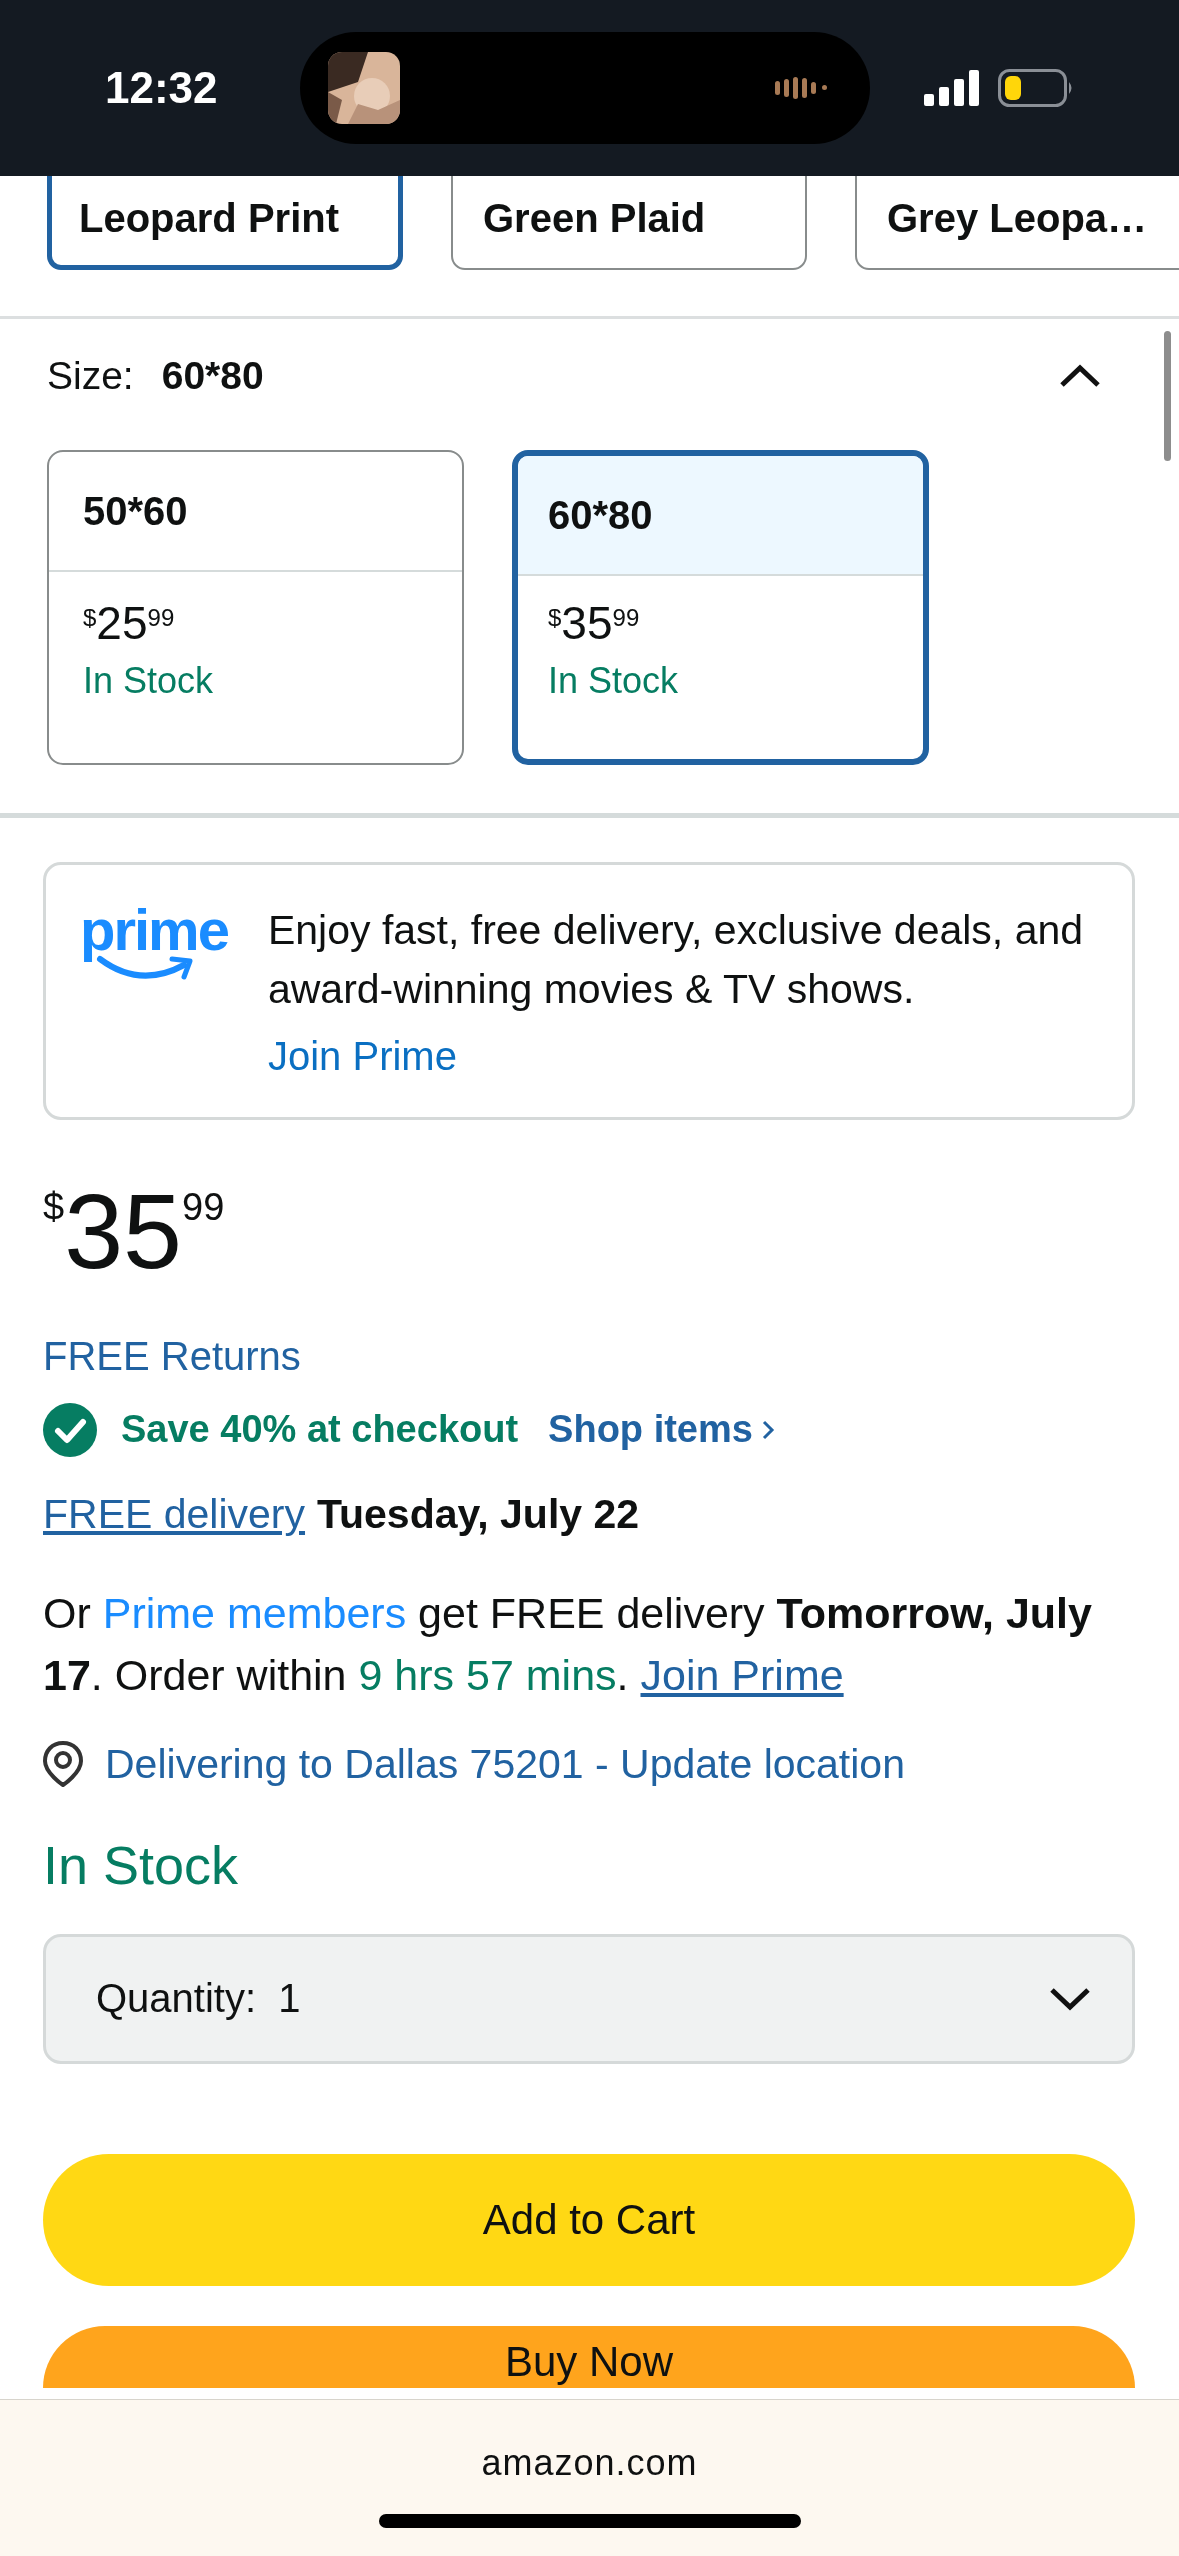  Describe the element at coordinates (1036, 88) in the screenshot. I see `battery-icon` at that location.